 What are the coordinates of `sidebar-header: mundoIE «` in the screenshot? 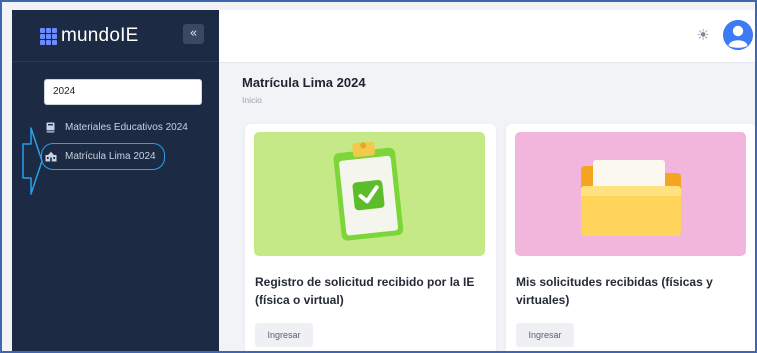 It's located at (115, 36).